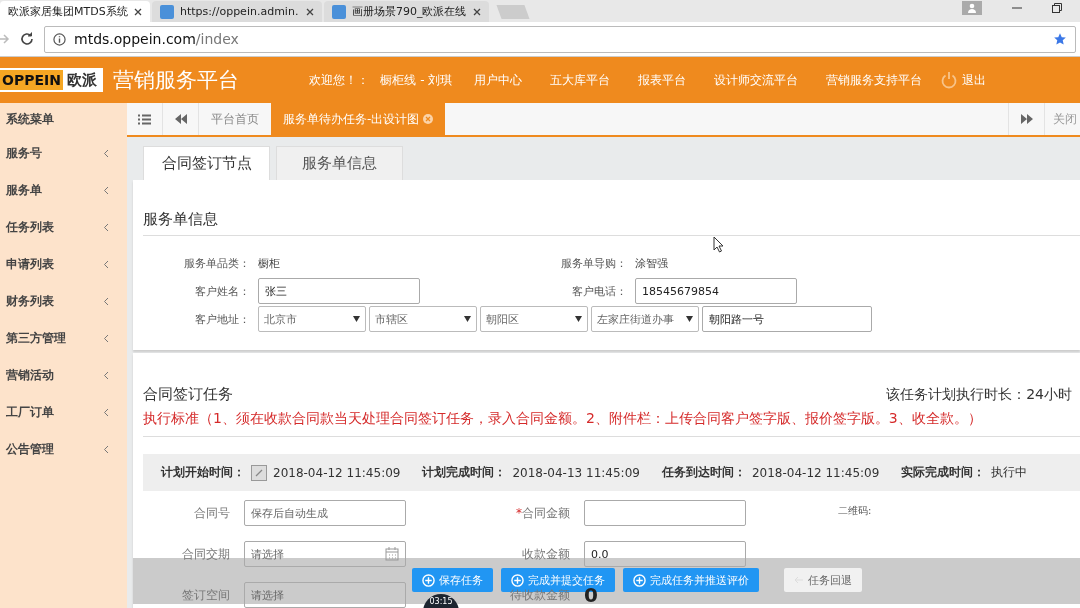 This screenshot has width=1080, height=608. What do you see at coordinates (464, 472) in the screenshot?
I see `time-label: 计划完成时间：` at bounding box center [464, 472].